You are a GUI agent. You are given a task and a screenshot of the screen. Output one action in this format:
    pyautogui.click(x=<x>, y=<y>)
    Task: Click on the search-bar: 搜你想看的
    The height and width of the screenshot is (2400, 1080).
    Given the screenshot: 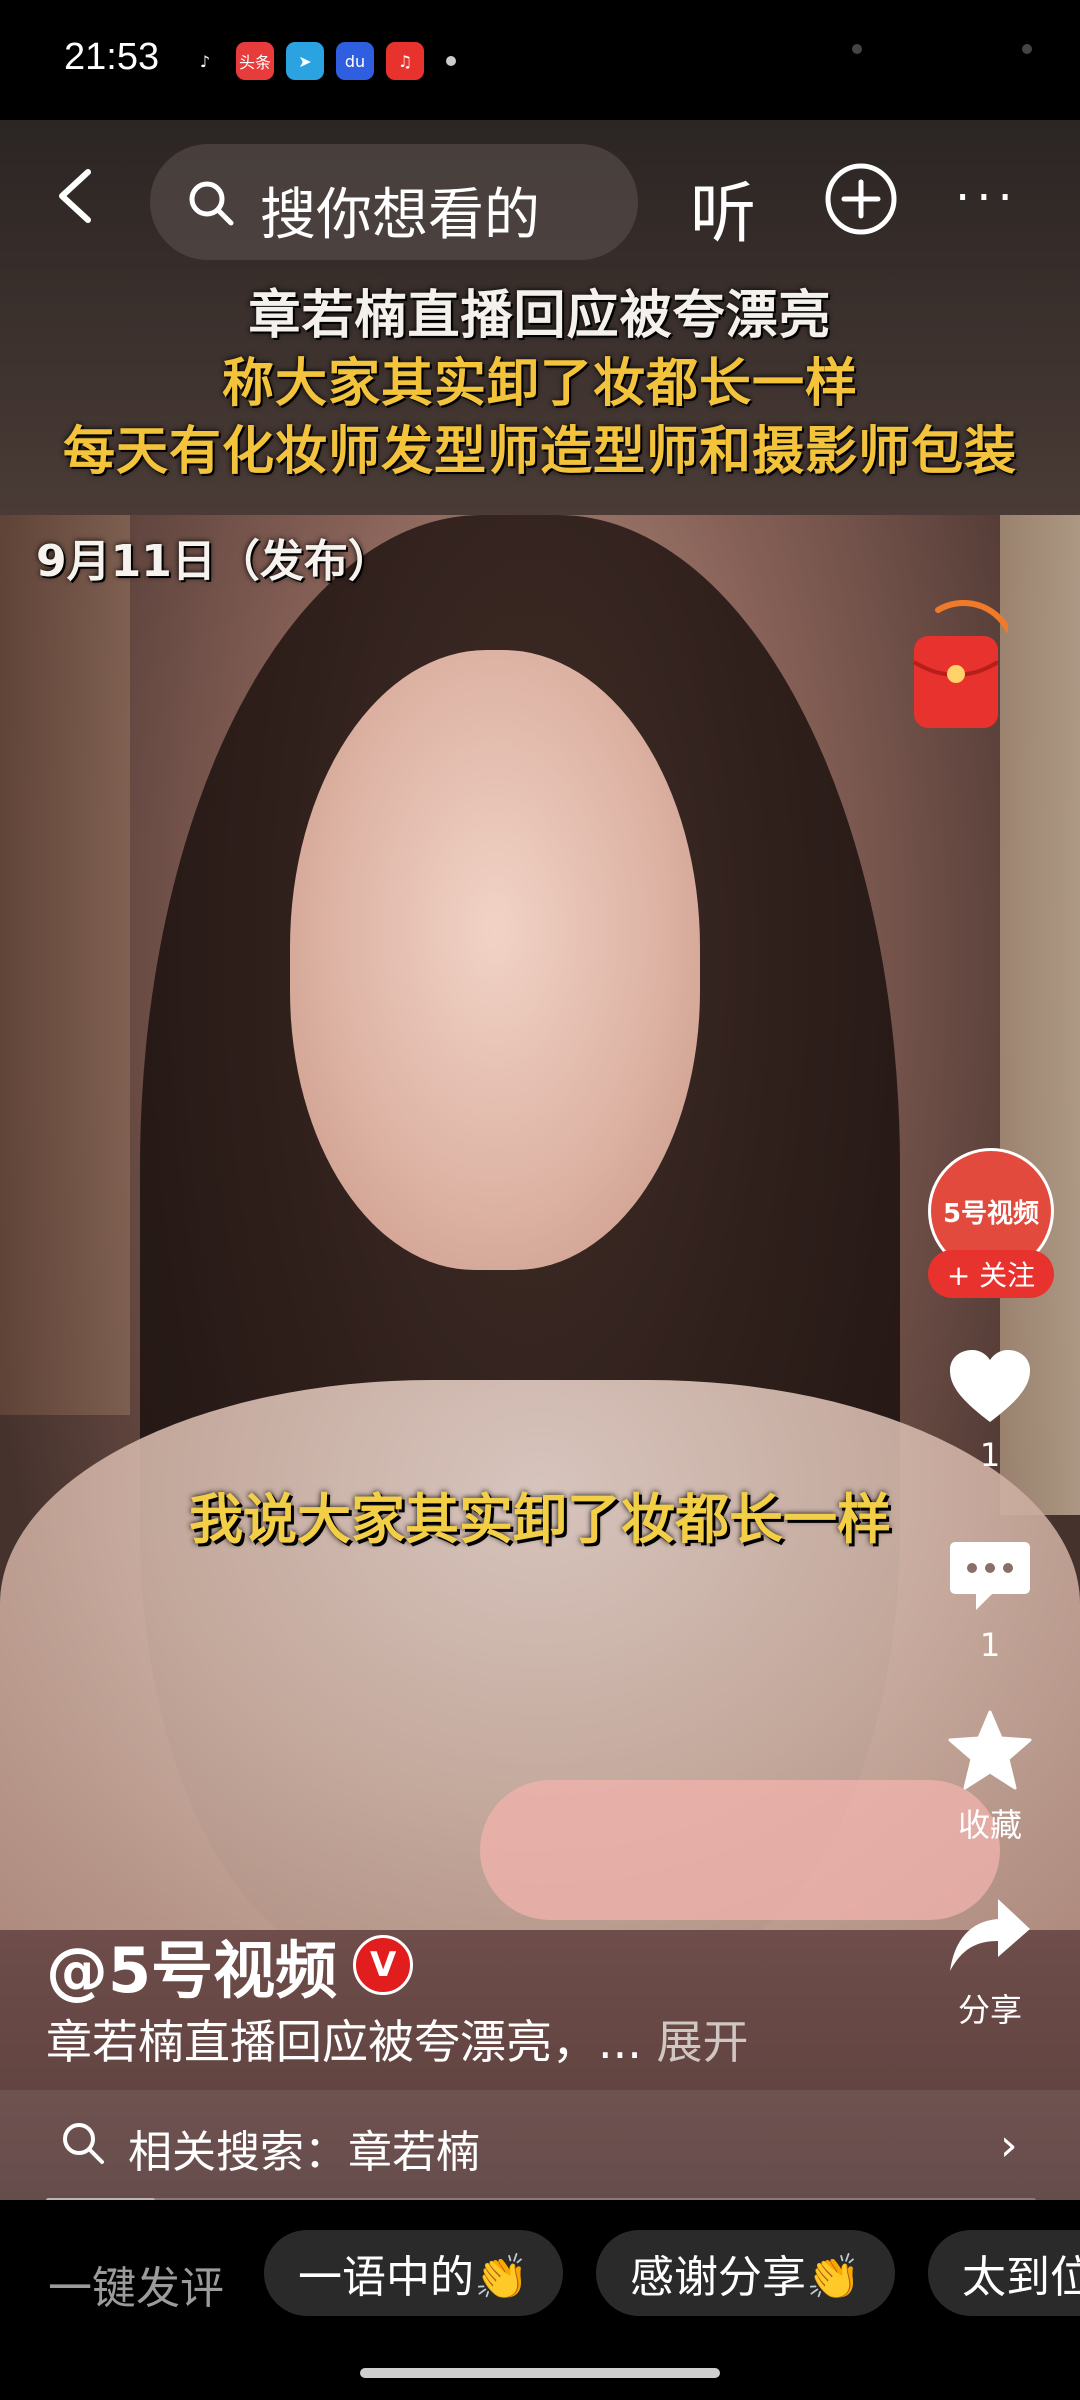 What is the action you would take?
    pyautogui.click(x=394, y=202)
    